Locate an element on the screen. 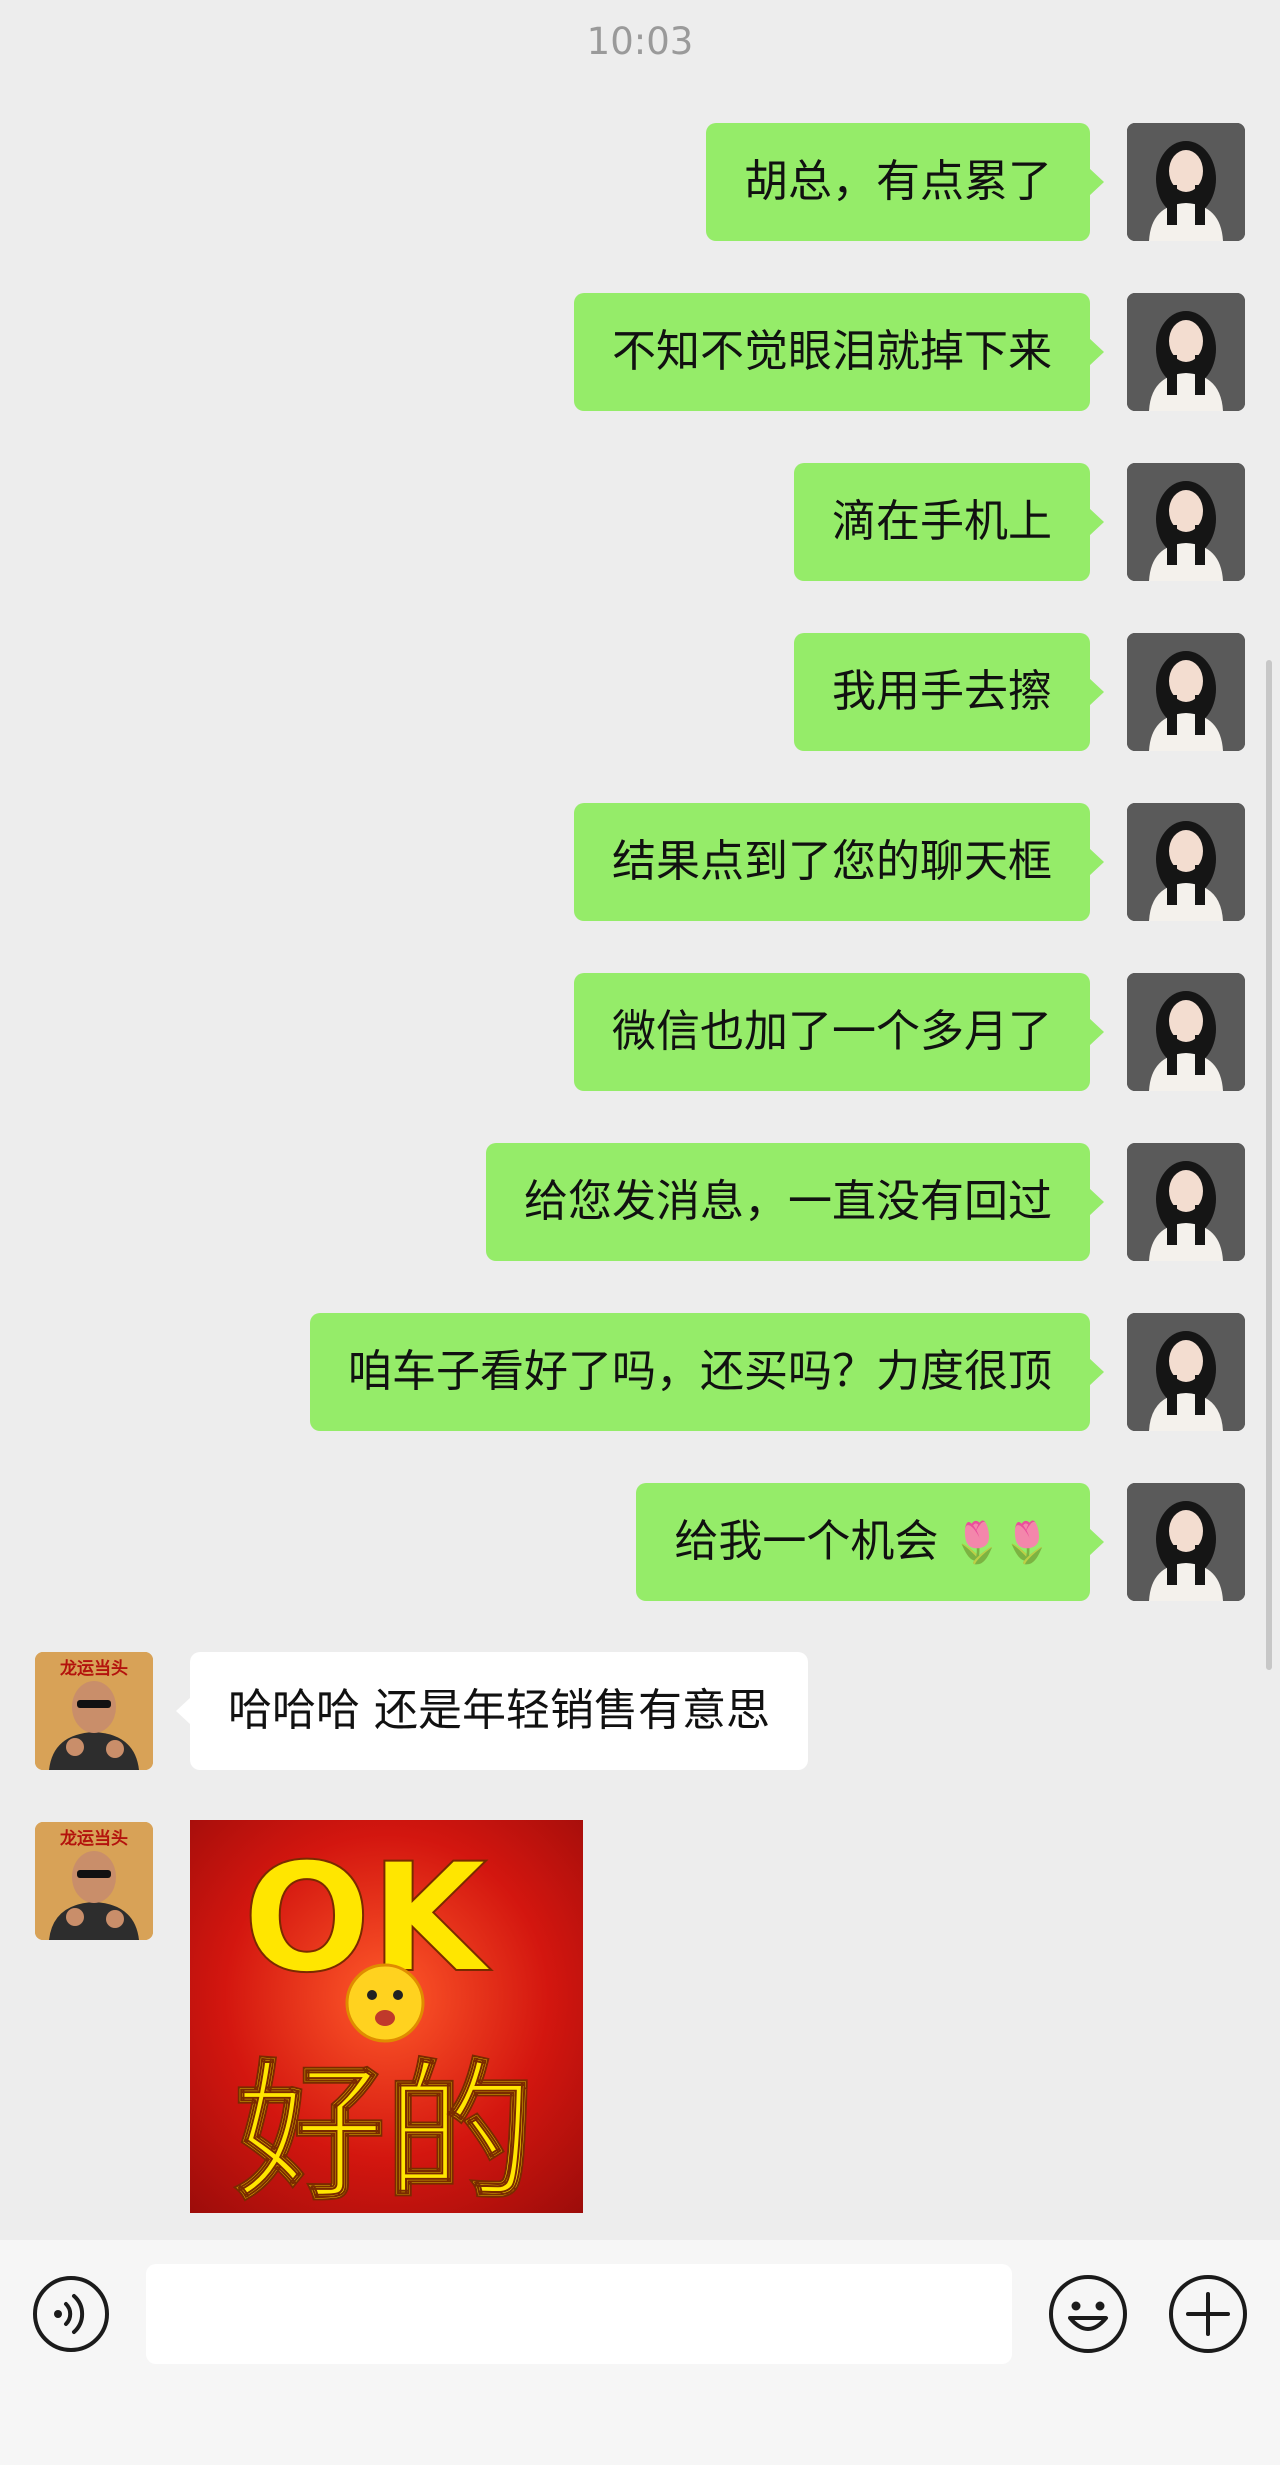 Image resolution: width=1280 pixels, height=2465 pixels. my-message-bubble: 不知不觉眼泪就掉下来 is located at coordinates (839, 352).